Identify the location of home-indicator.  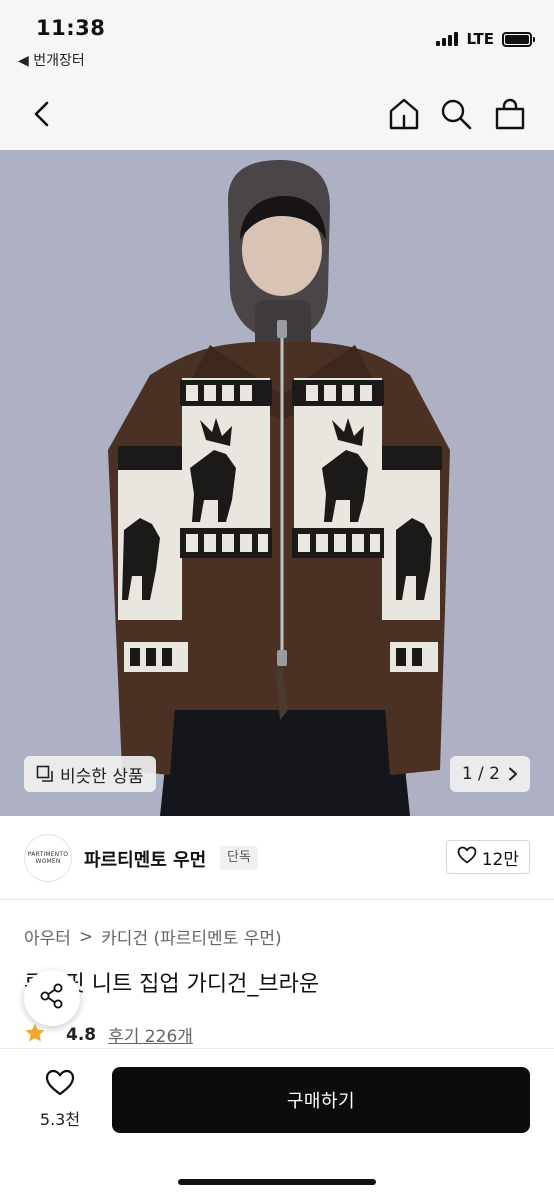
(277, 1182).